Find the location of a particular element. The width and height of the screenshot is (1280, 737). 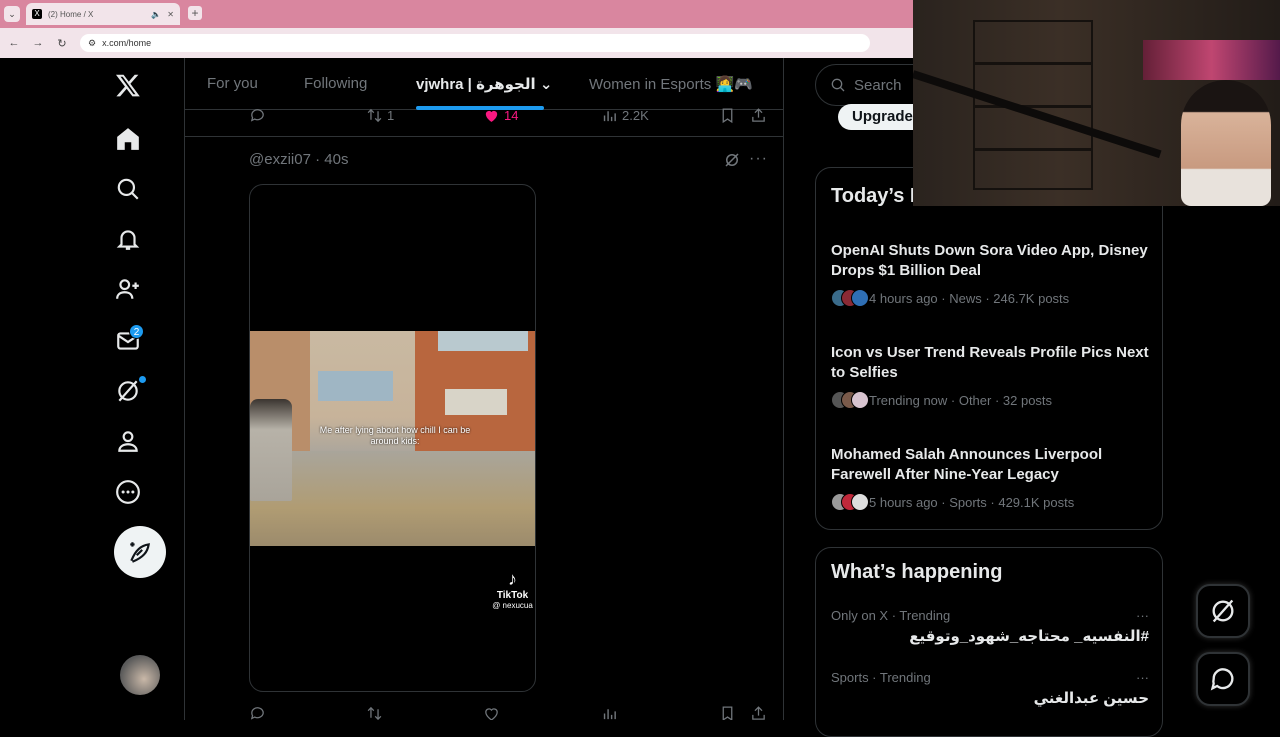

heart-icon is located at coordinates (491, 714).